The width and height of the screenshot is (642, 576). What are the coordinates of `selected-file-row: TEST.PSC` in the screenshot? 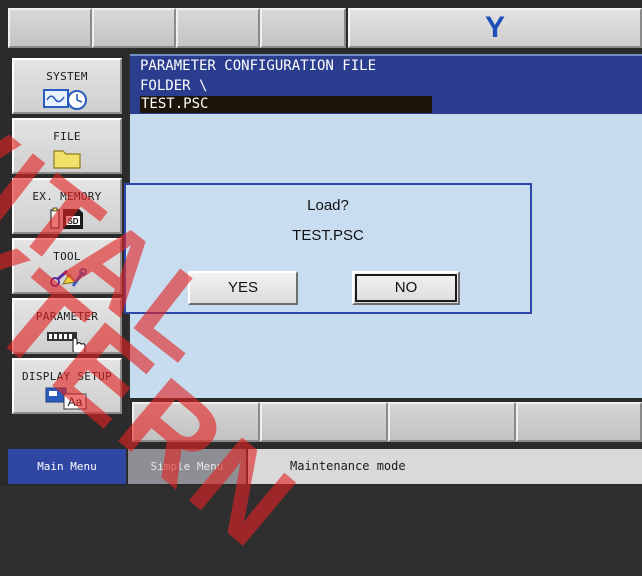 It's located at (286, 104).